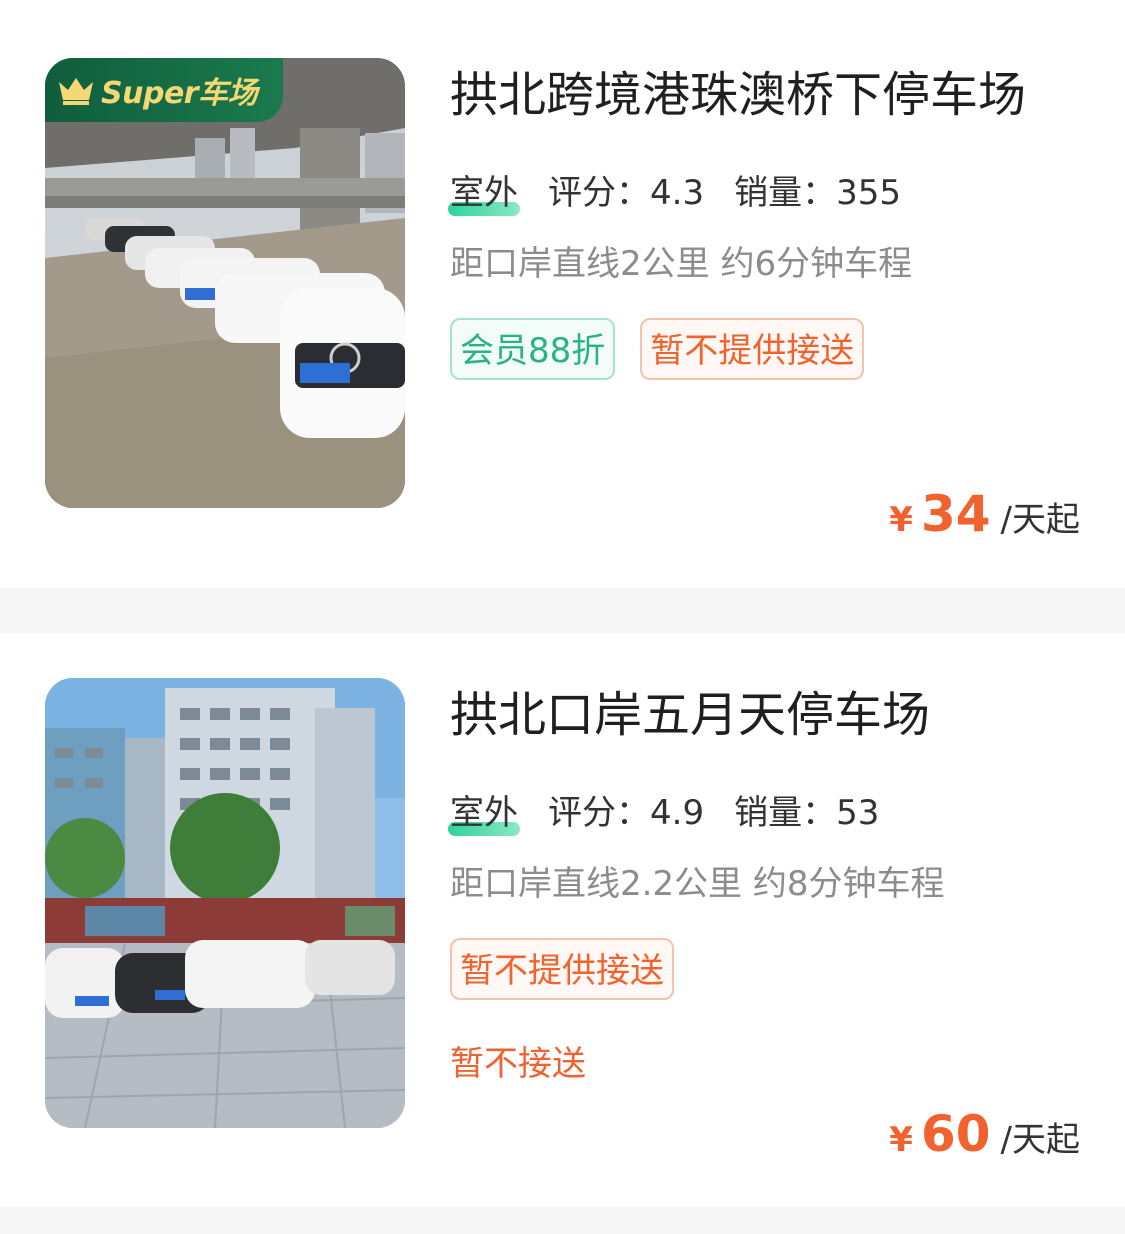 The width and height of the screenshot is (1125, 1234). Describe the element at coordinates (697, 884) in the screenshot. I see `distance-text: 距口岸直线2.2公里 约8分钟车程` at that location.